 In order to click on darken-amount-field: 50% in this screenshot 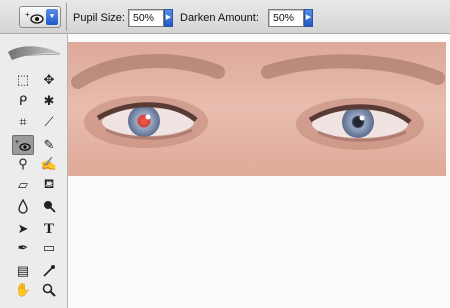, I will do `click(286, 18)`.